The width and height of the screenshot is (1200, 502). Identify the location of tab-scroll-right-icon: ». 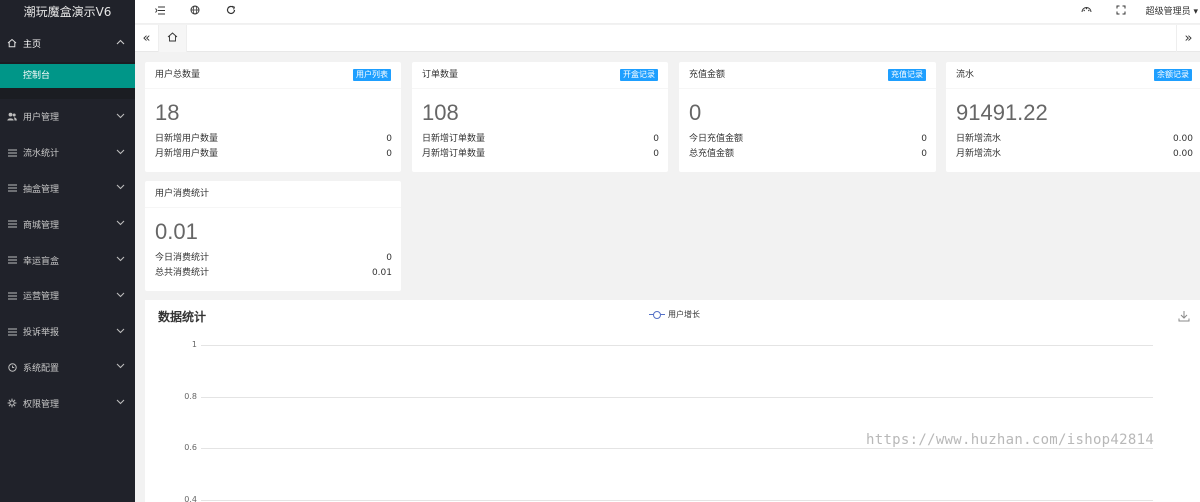
(1188, 38).